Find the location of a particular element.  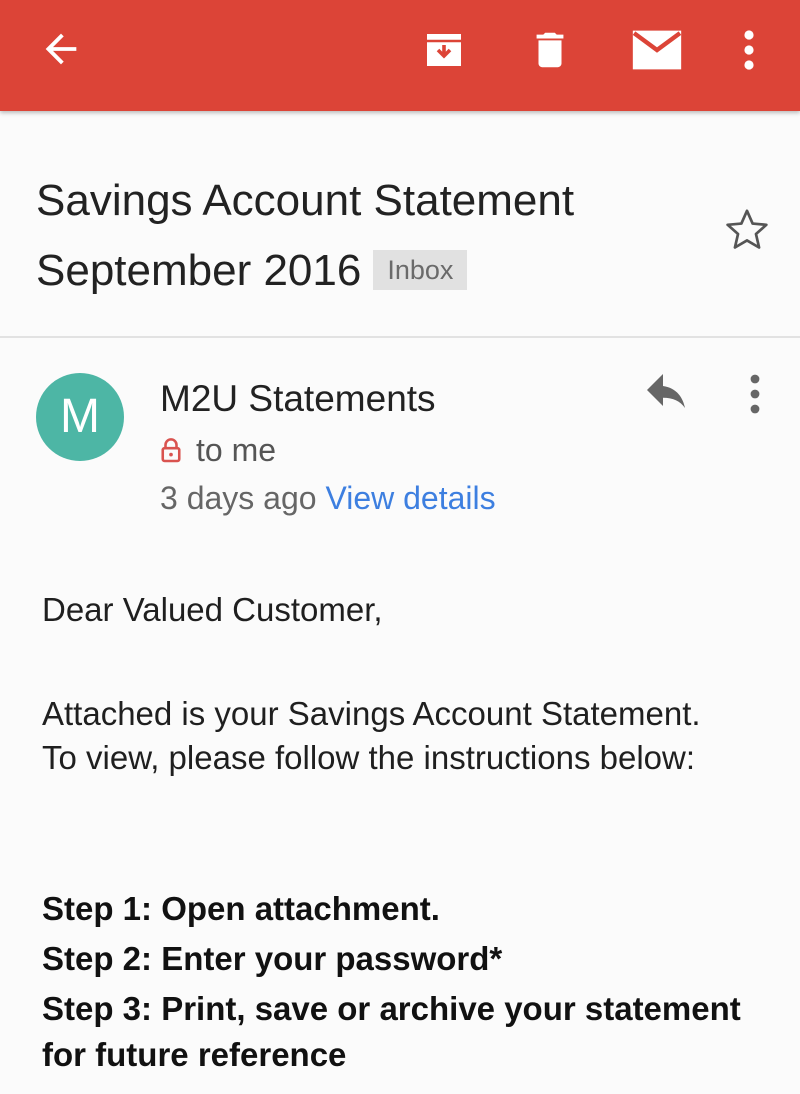

inbox-label-badge: Inbox is located at coordinates (420, 270).